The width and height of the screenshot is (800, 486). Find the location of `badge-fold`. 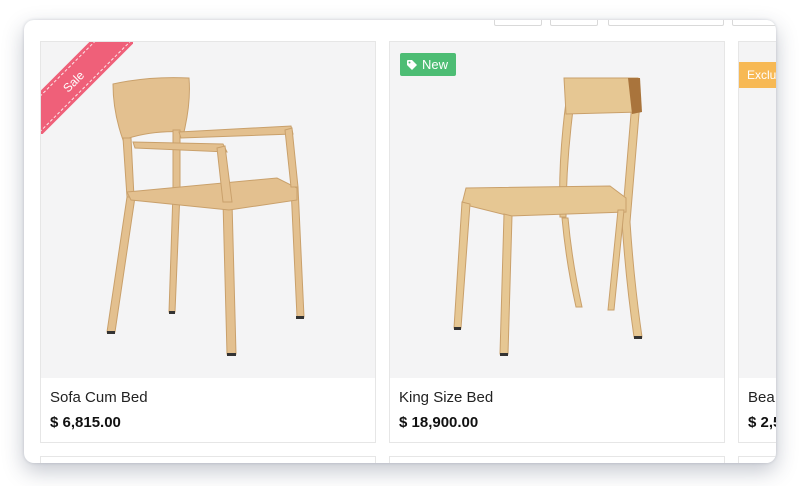

badge-fold is located at coordinates (738, 59).